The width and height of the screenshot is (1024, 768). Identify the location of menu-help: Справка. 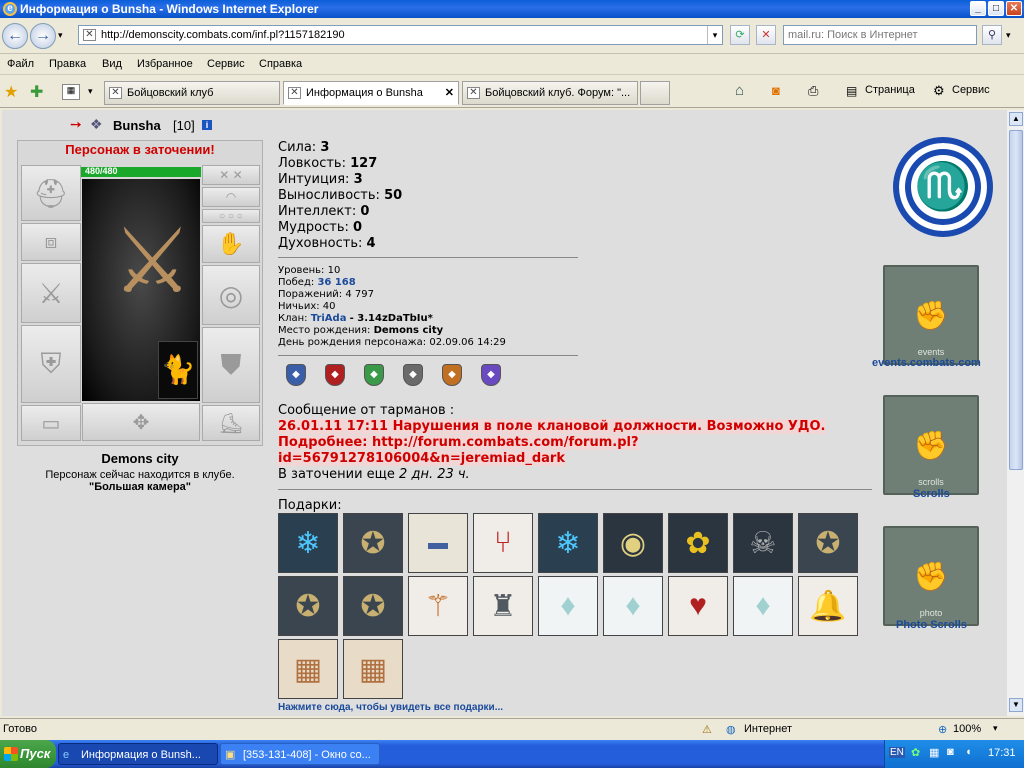
(280, 64).